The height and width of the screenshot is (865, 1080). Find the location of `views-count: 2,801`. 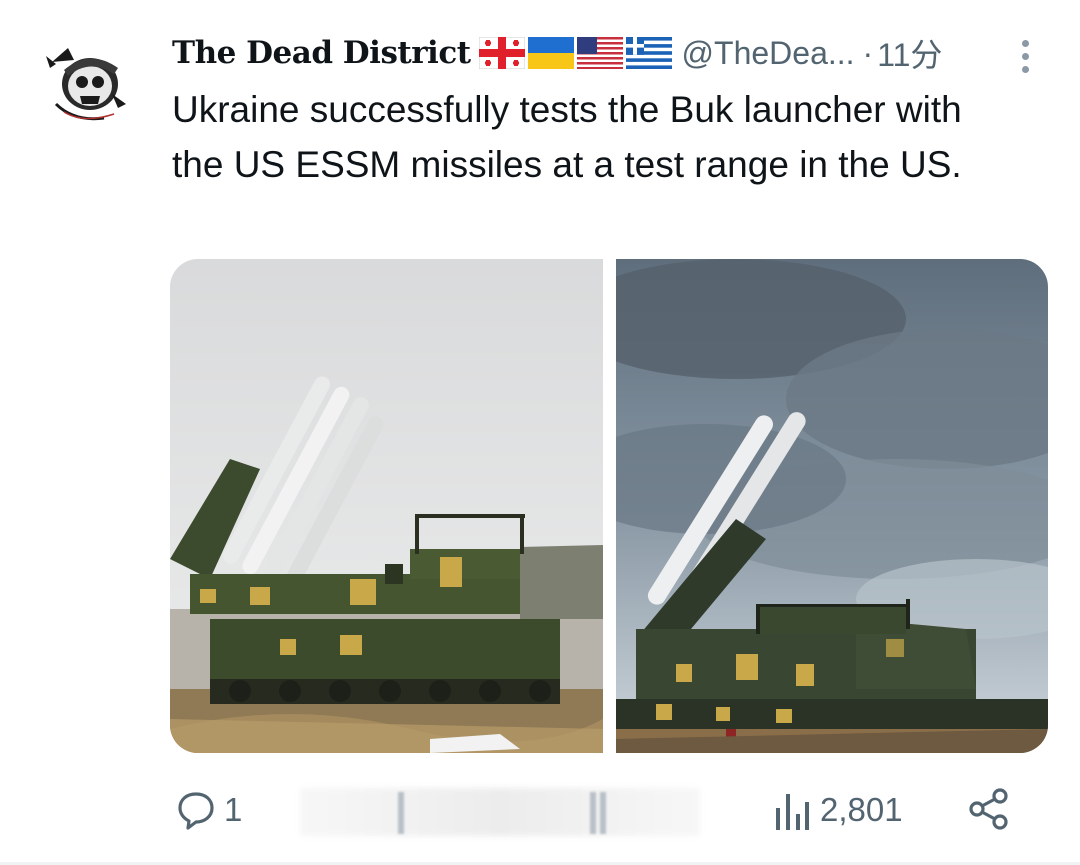

views-count: 2,801 is located at coordinates (861, 809).